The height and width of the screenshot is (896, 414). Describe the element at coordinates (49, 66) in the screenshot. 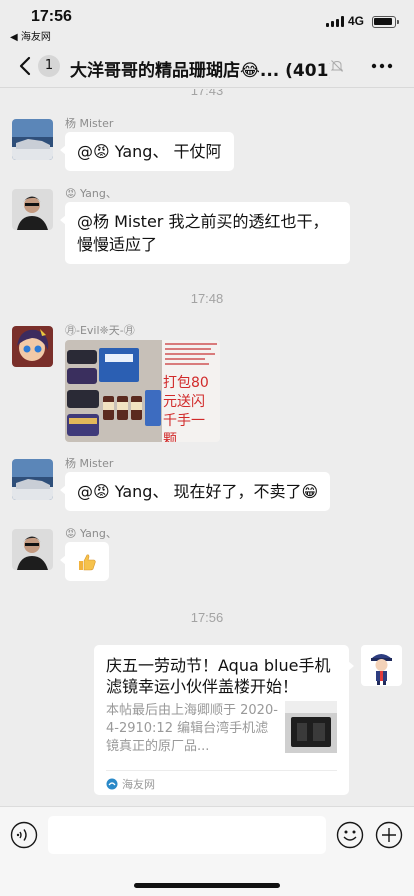

I see `unread-count-badge: 1` at that location.